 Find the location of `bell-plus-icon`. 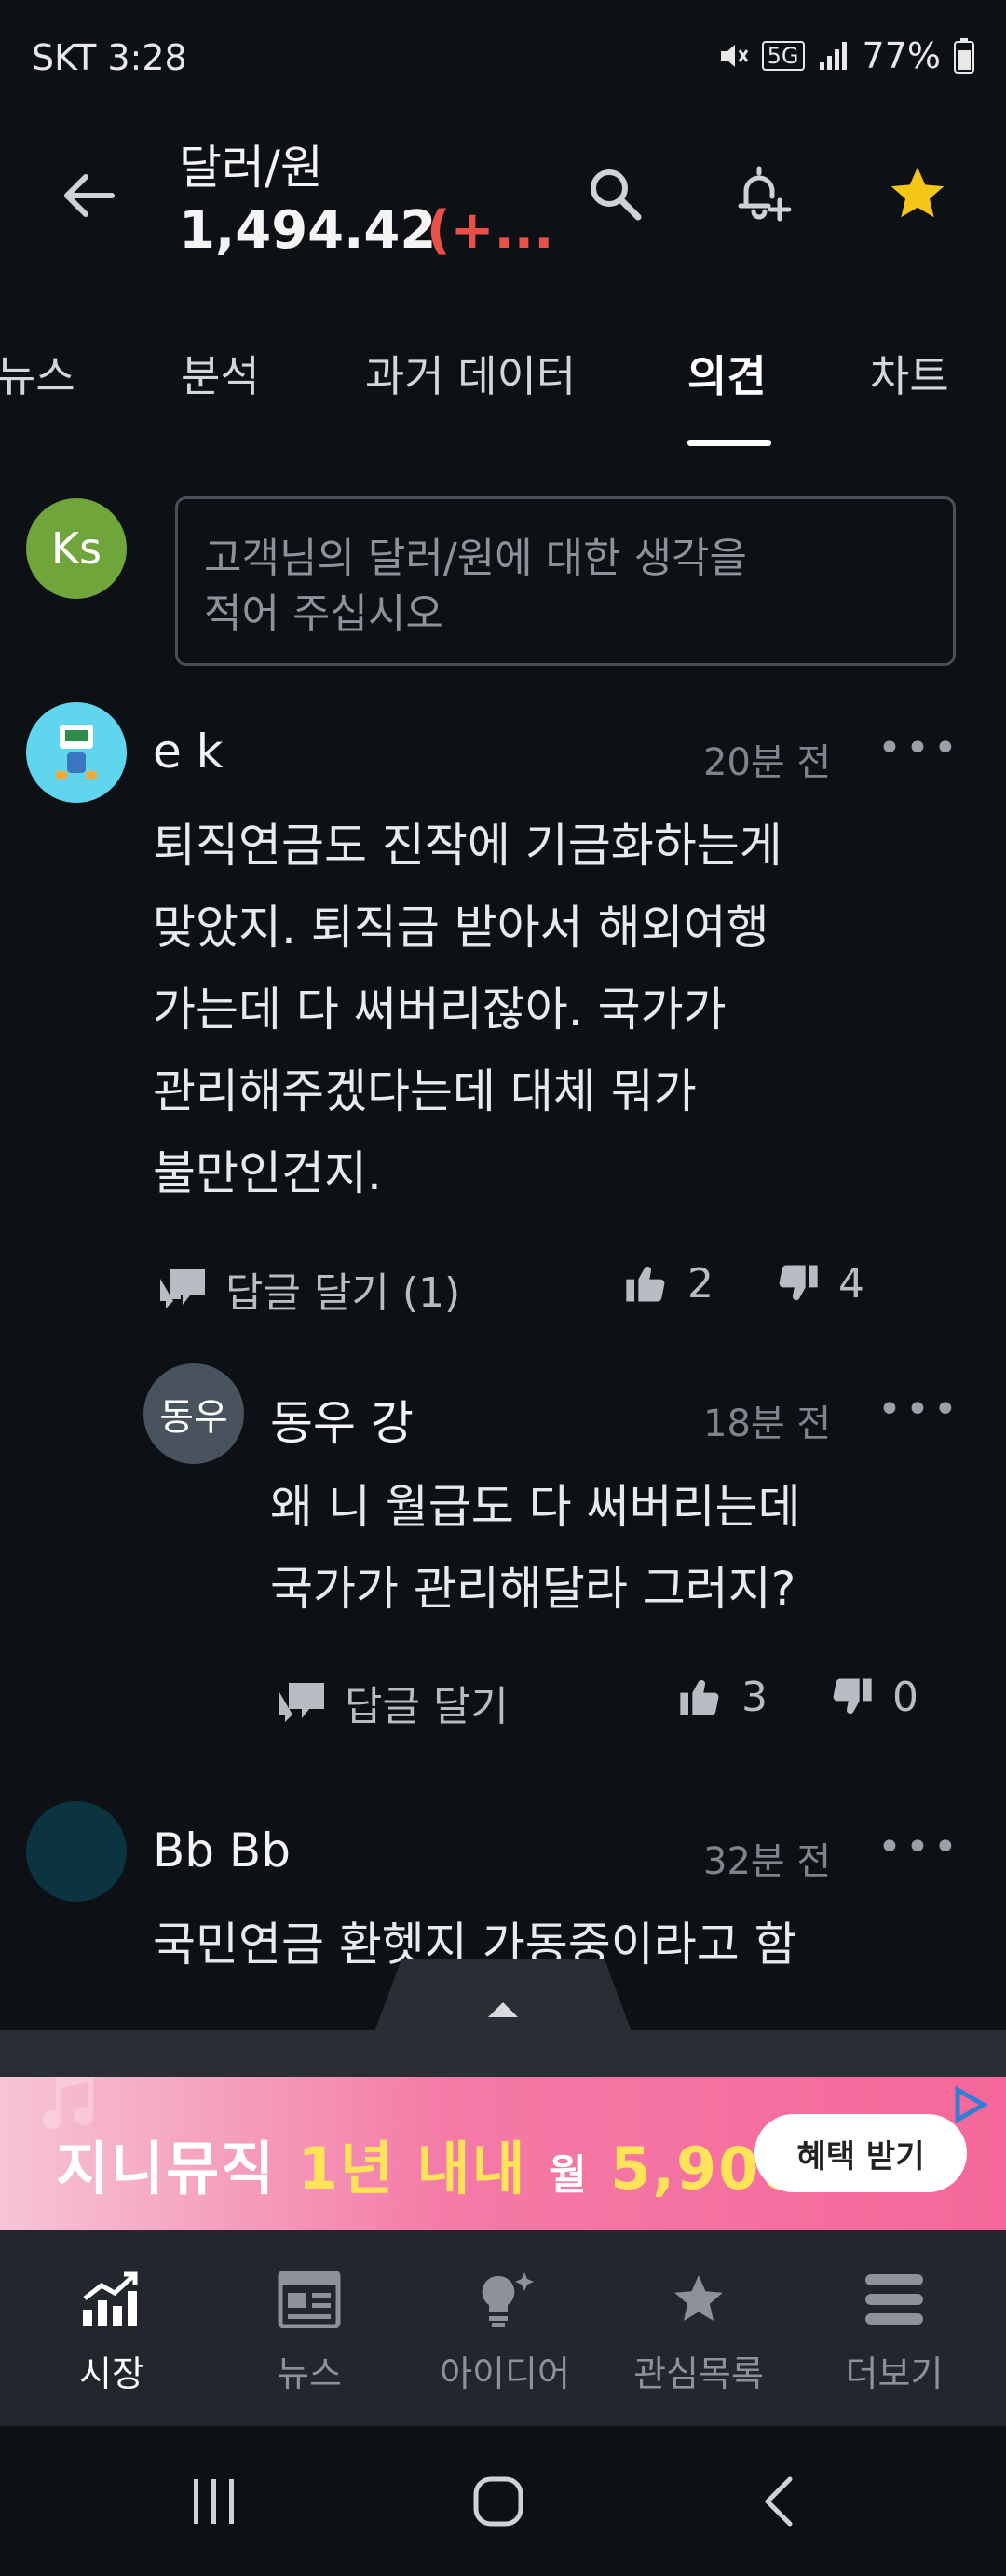

bell-plus-icon is located at coordinates (765, 194).